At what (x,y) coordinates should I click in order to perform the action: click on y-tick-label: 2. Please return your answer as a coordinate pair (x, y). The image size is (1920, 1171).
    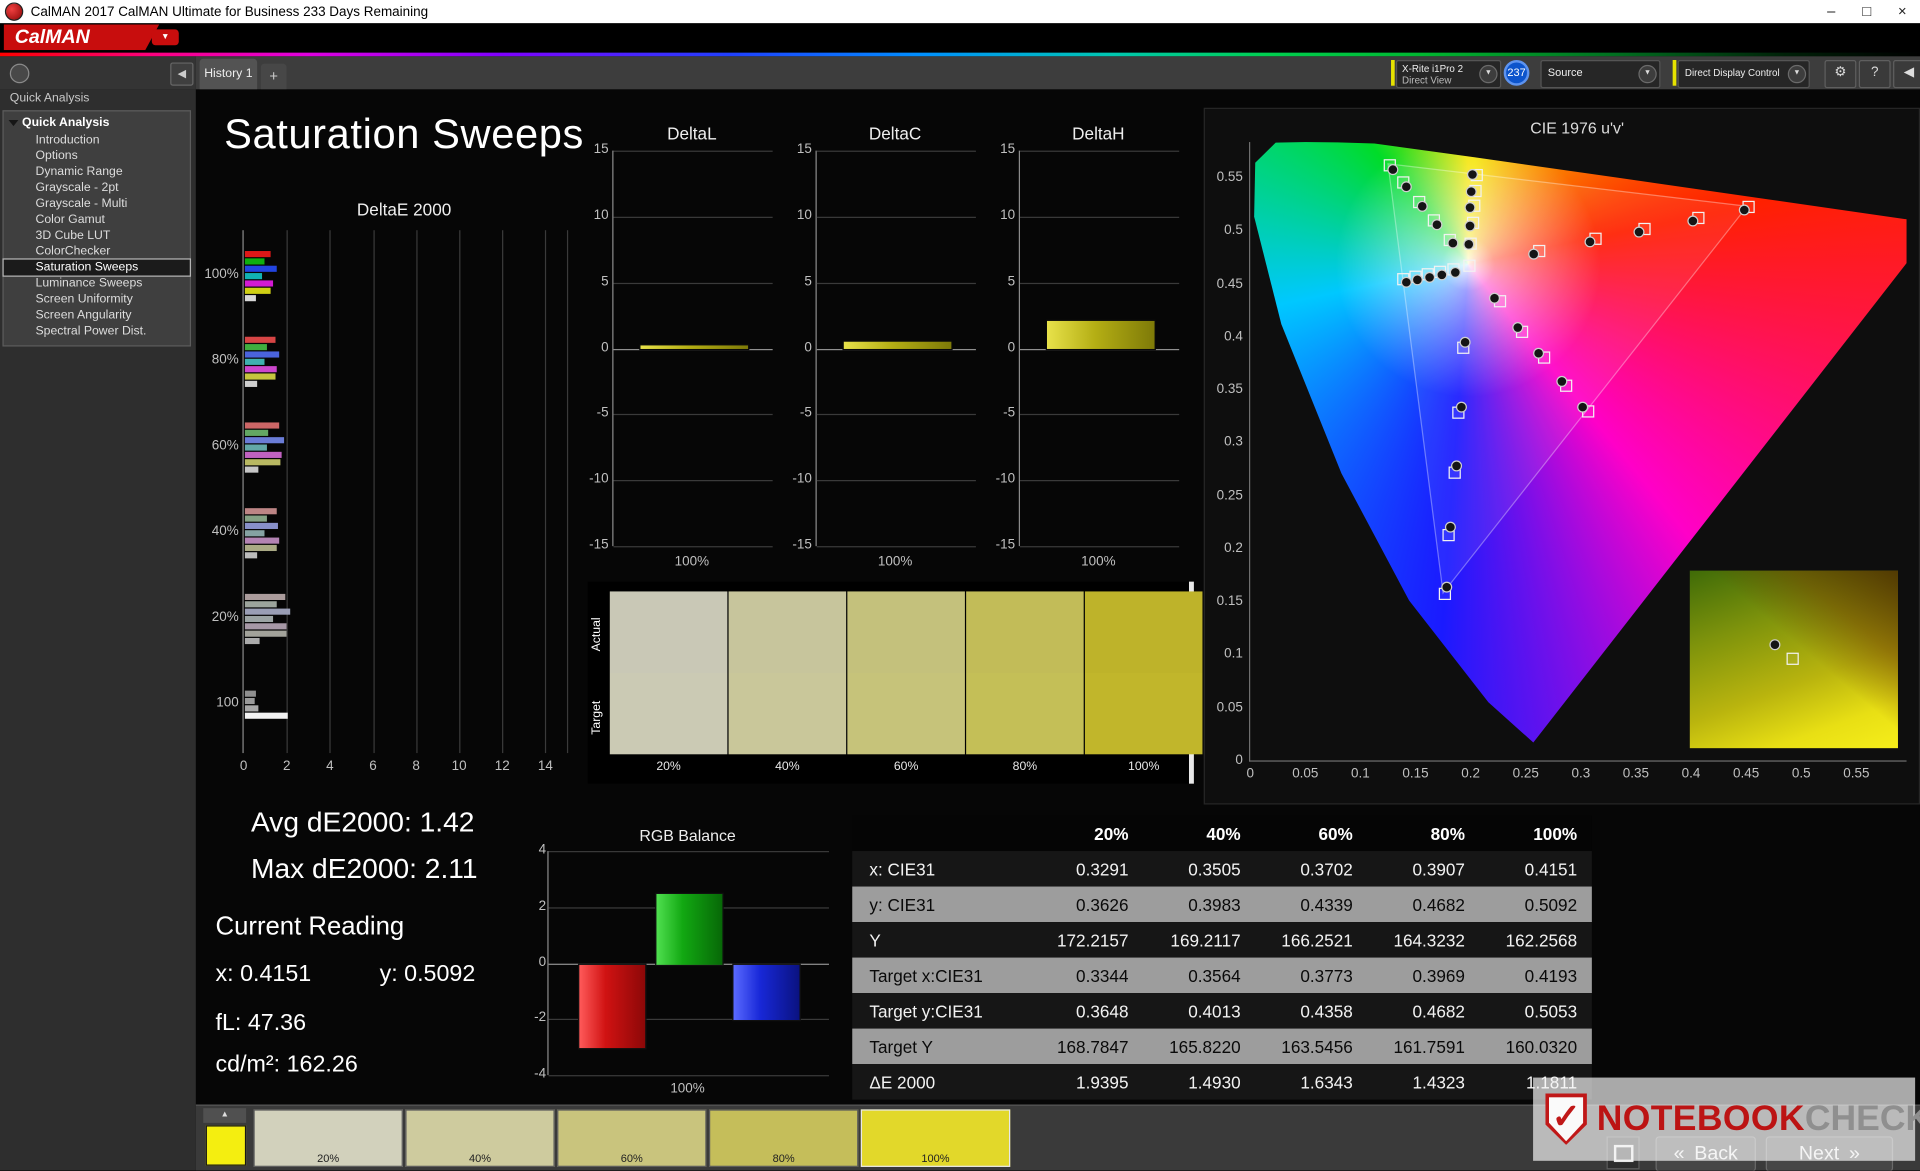
    Looking at the image, I should click on (542, 906).